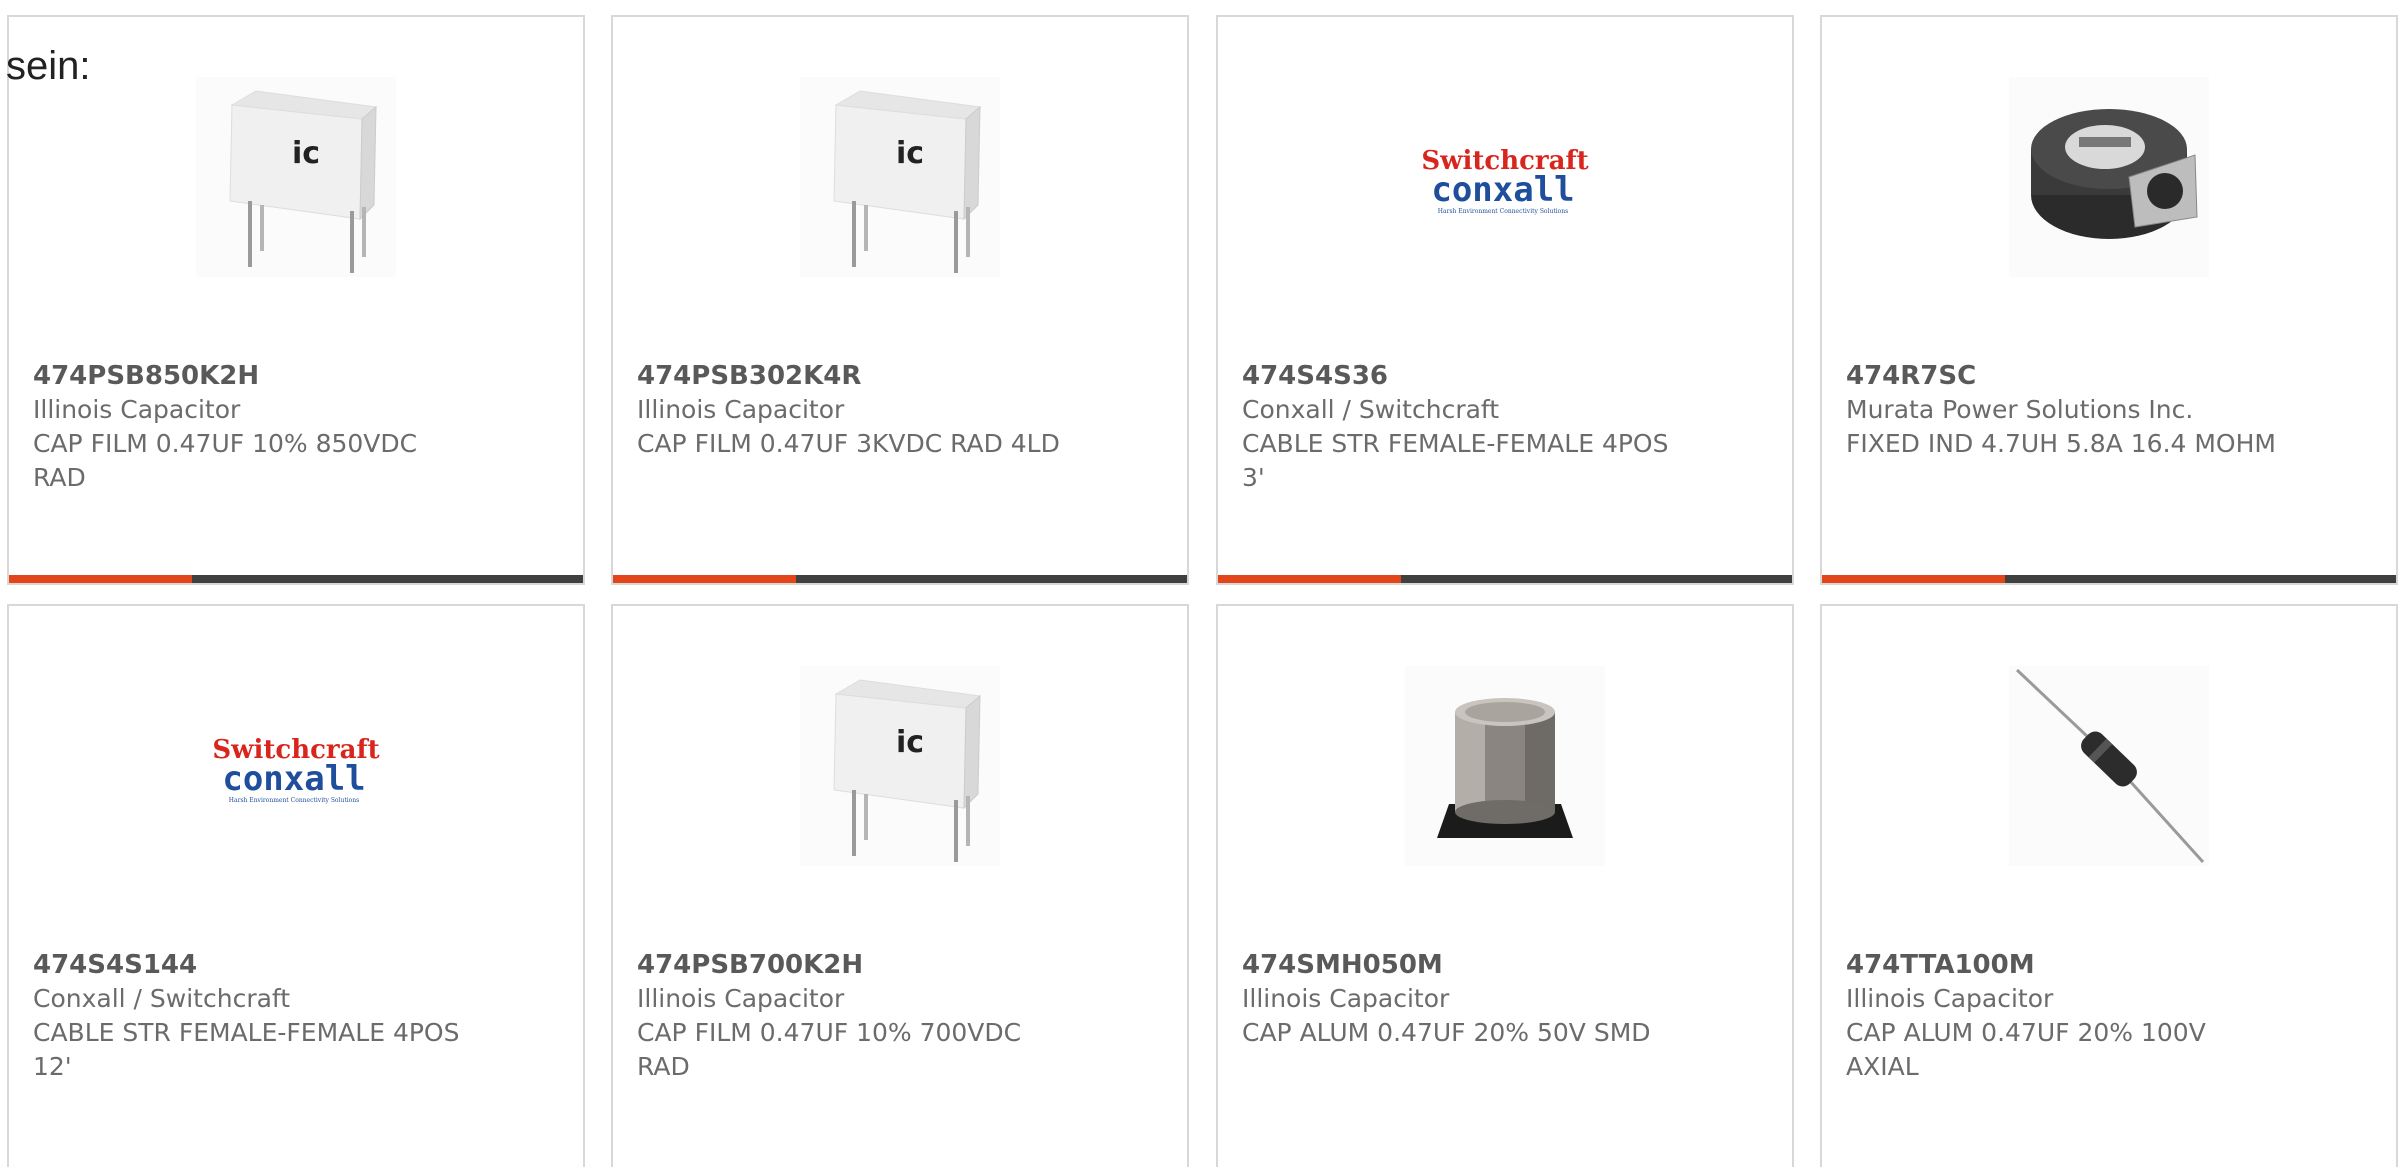  What do you see at coordinates (1446, 1032) in the screenshot?
I see `description: CAP ALUM 0.47UF 20% 50V SMD` at bounding box center [1446, 1032].